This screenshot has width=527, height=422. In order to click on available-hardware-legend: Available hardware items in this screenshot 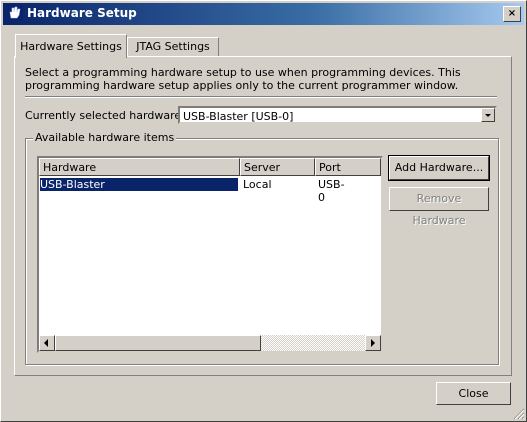, I will do `click(105, 137)`.